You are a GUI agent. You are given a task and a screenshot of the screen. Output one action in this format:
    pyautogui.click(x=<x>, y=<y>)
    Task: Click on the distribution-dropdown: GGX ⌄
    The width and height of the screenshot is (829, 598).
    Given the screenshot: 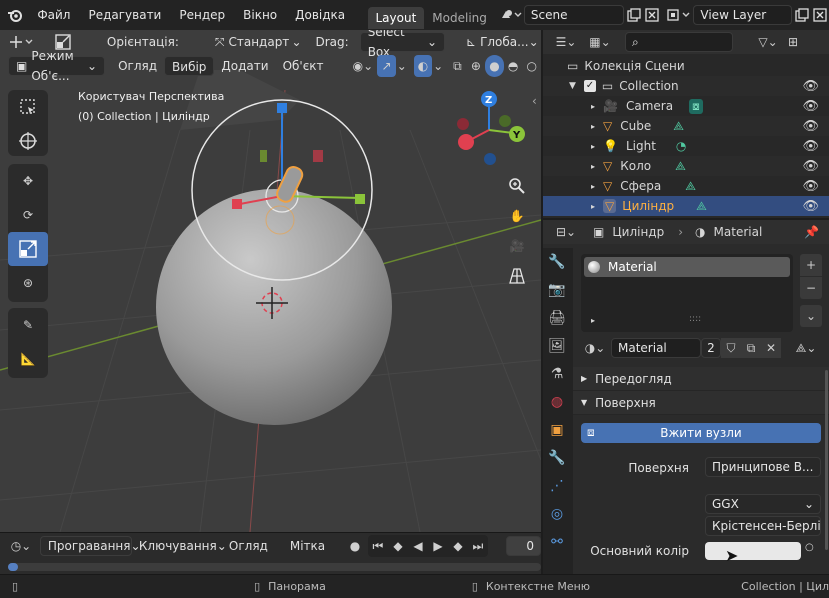 What is the action you would take?
    pyautogui.click(x=763, y=504)
    